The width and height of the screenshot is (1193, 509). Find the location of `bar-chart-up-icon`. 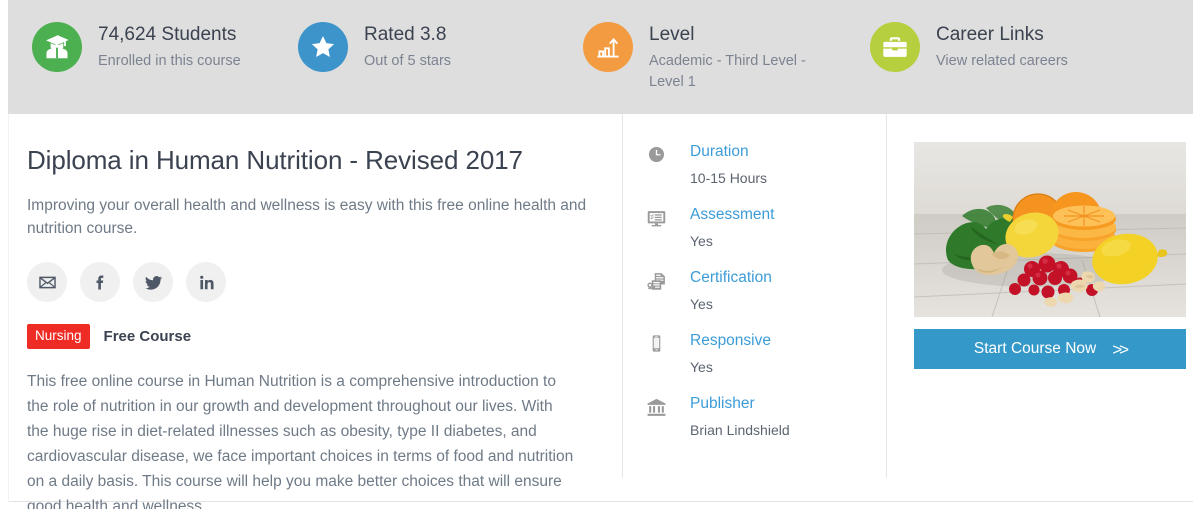

bar-chart-up-icon is located at coordinates (608, 47).